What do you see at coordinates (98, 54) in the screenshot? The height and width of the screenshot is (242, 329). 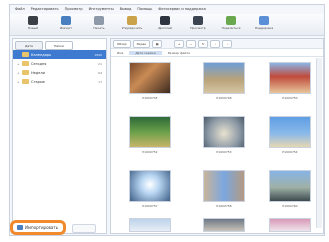 I see `tree-item-count: 1840` at bounding box center [98, 54].